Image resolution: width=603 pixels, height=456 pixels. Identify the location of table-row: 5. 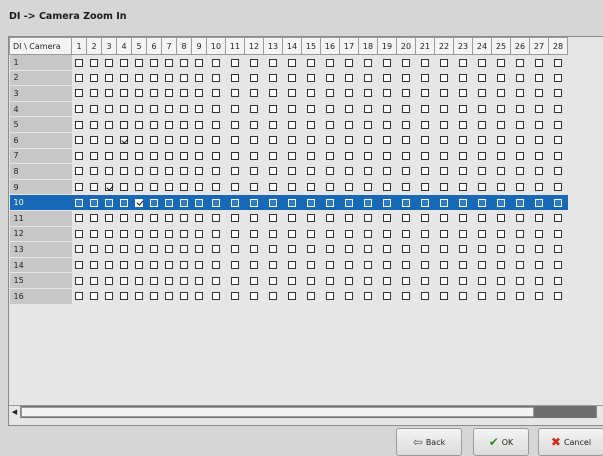
(288, 124).